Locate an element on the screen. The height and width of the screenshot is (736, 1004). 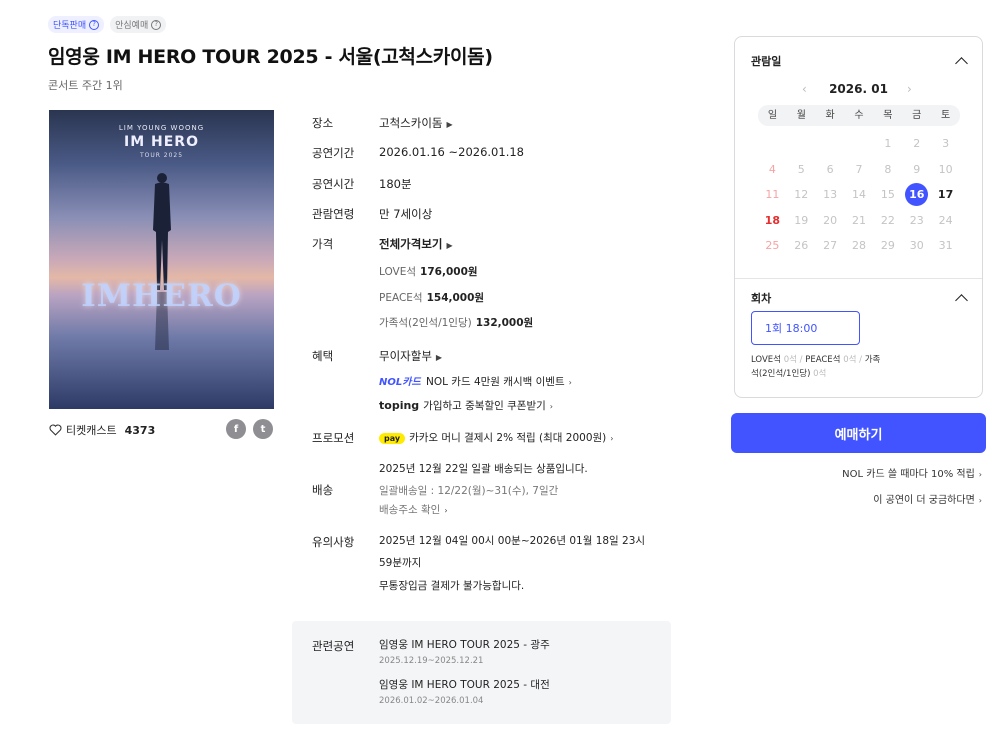
weekday-label: 화 is located at coordinates (830, 115).